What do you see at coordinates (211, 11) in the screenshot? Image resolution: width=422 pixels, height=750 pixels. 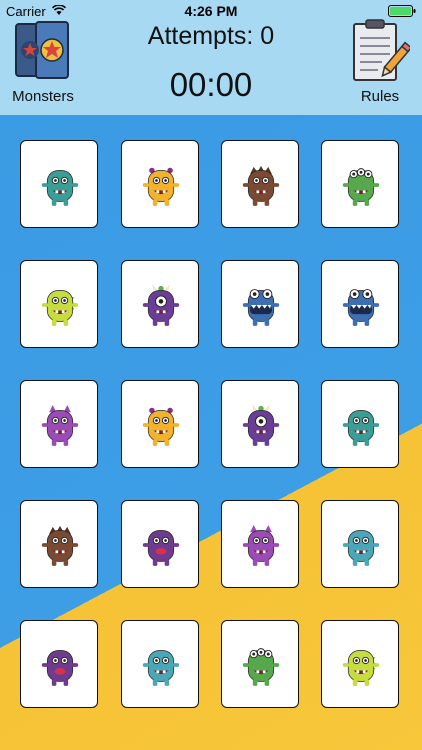 I see `status-time: 4:26 PM` at bounding box center [211, 11].